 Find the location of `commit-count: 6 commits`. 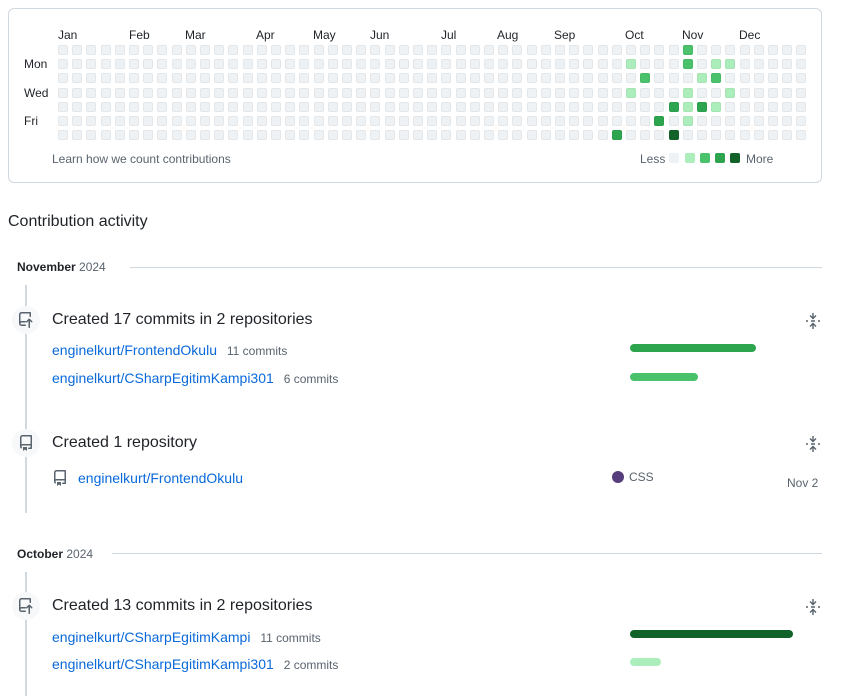

commit-count: 6 commits is located at coordinates (311, 379).